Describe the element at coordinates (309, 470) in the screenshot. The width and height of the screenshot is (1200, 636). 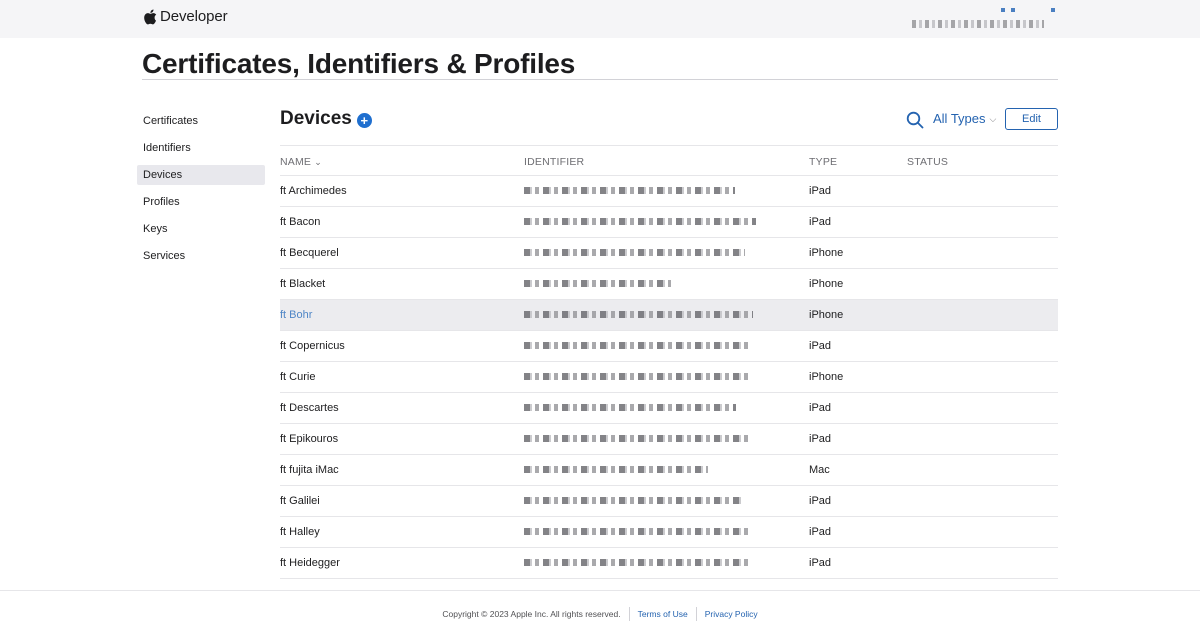
I see `device-name-link: ft fujita iMac` at that location.